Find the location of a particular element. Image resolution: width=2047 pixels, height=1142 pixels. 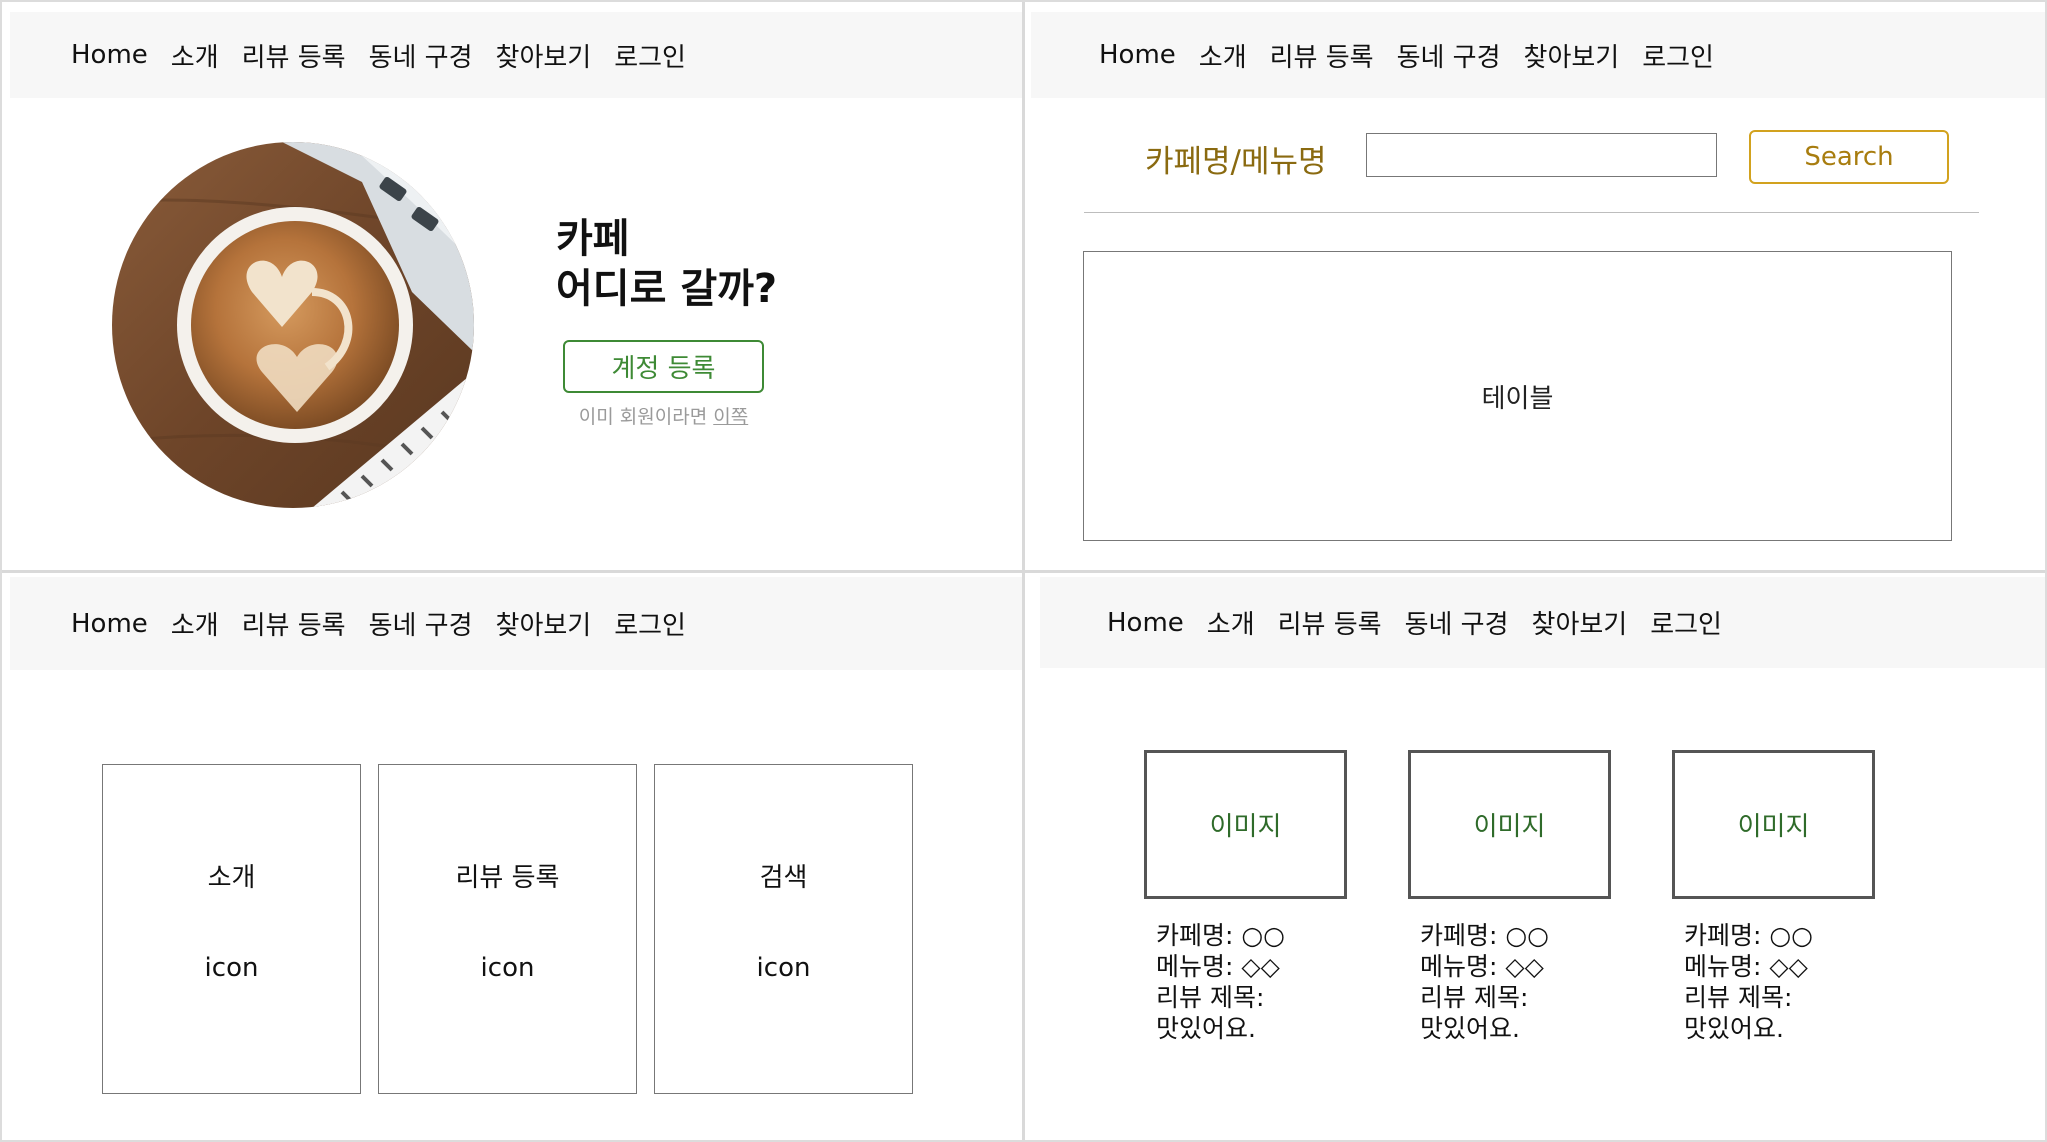

feature-card-title: 검색 is located at coordinates (783, 878).